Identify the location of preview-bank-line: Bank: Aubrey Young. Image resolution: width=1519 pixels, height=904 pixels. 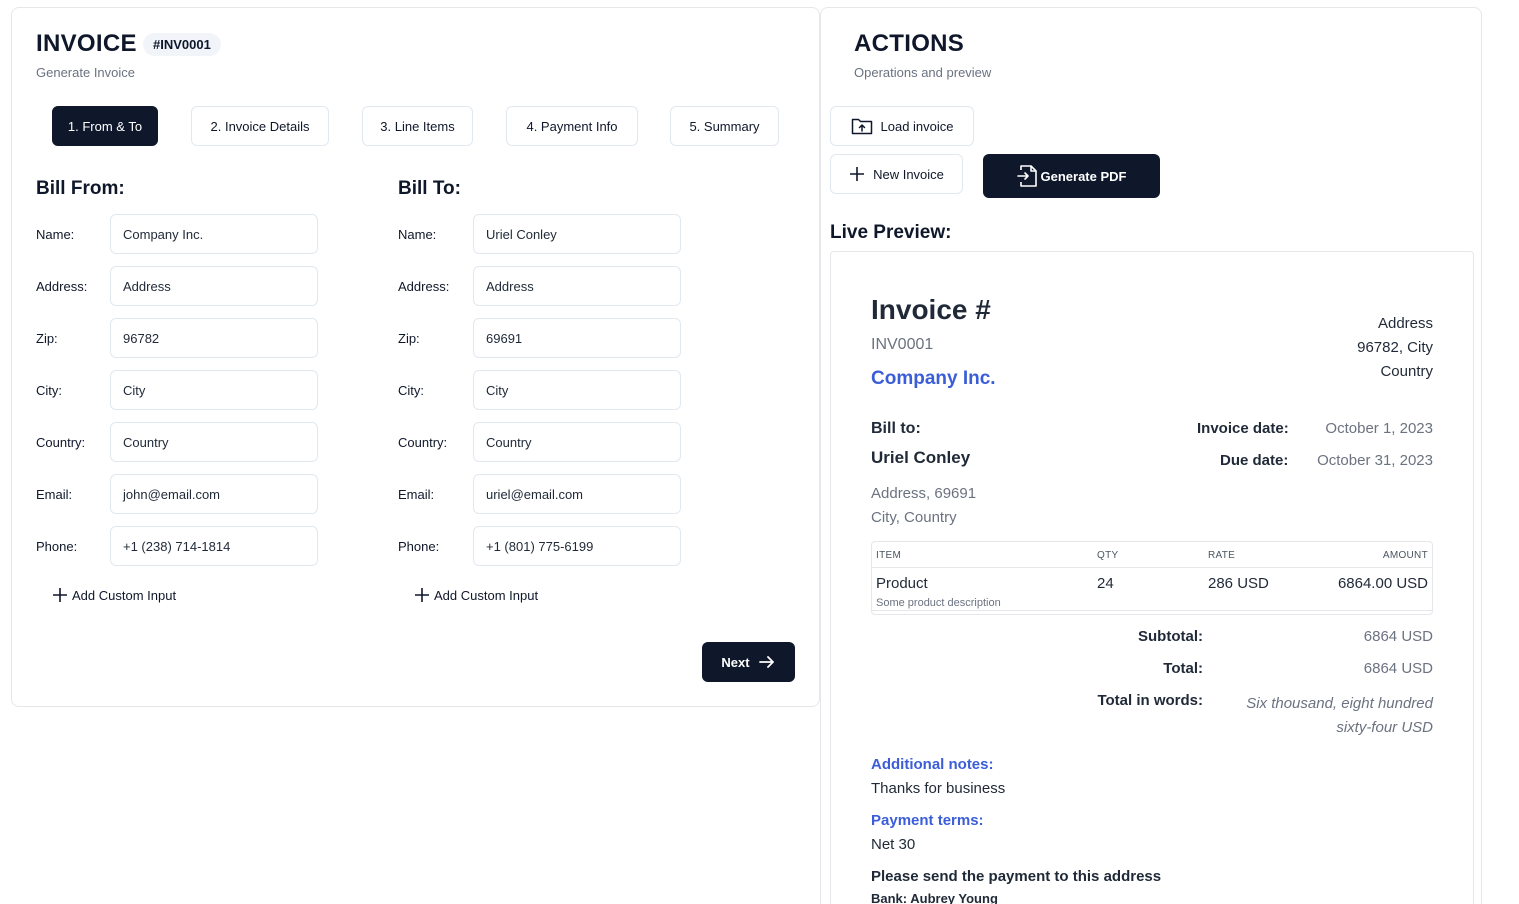
(934, 897).